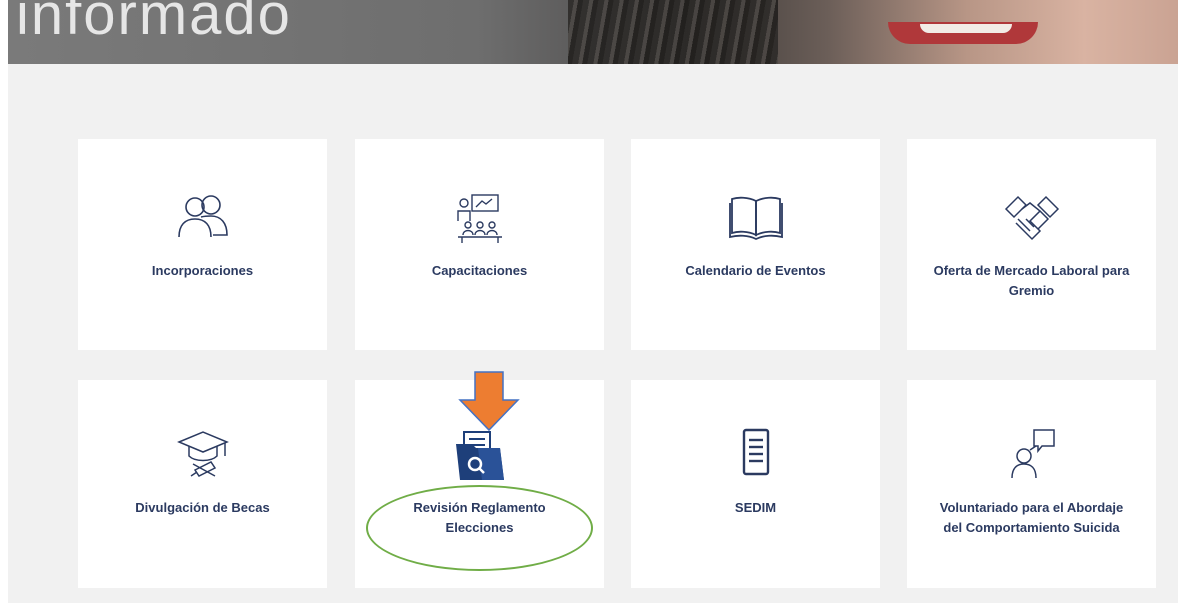 This screenshot has height=603, width=1180. Describe the element at coordinates (756, 217) in the screenshot. I see `open-book-icon` at that location.